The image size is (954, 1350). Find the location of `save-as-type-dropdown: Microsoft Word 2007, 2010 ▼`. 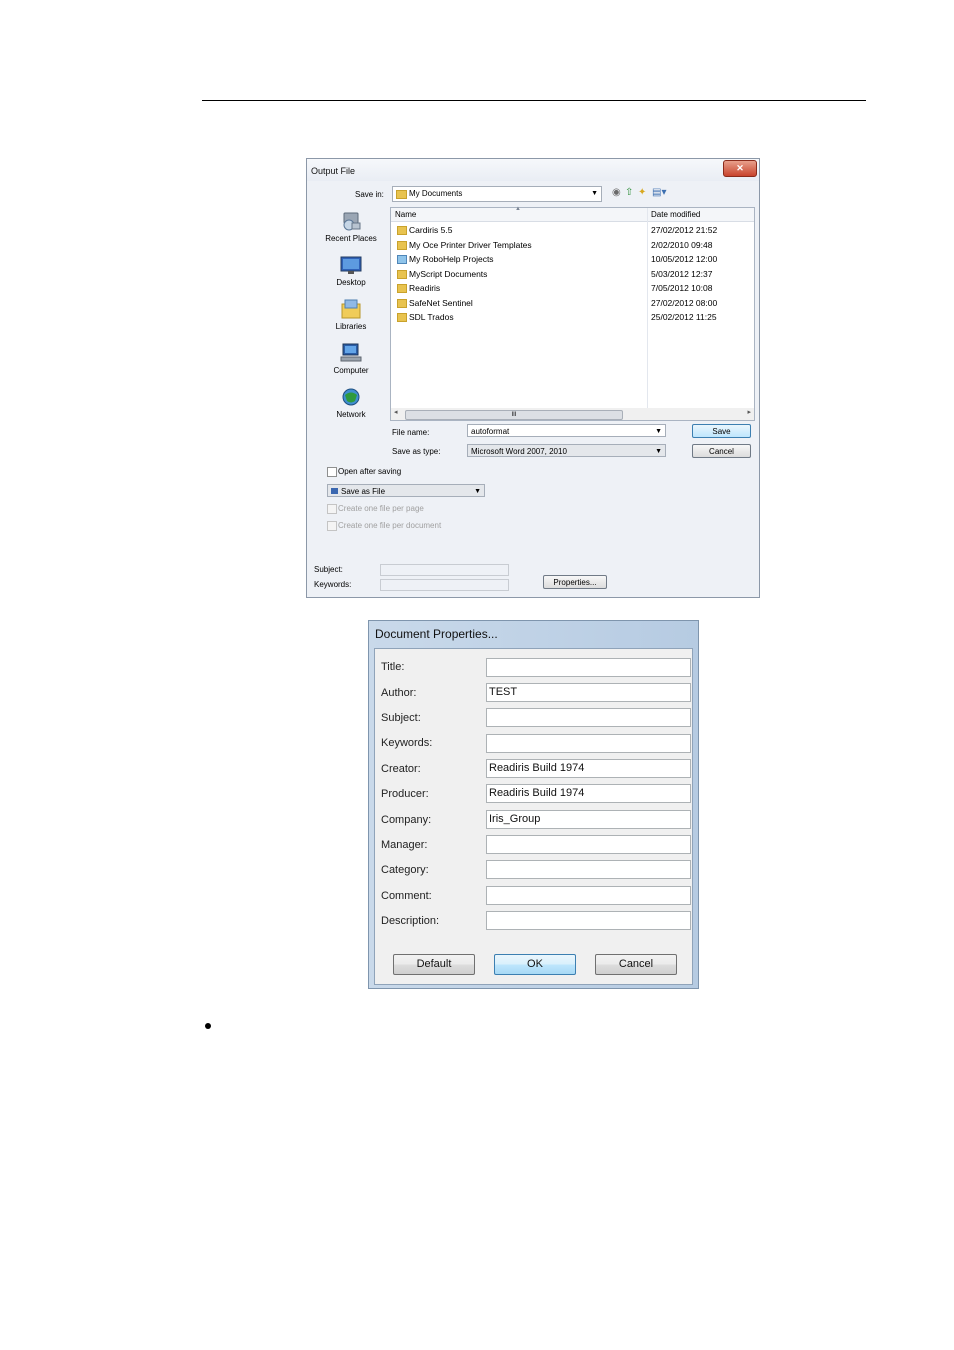

save-as-type-dropdown: Microsoft Word 2007, 2010 ▼ is located at coordinates (566, 450).